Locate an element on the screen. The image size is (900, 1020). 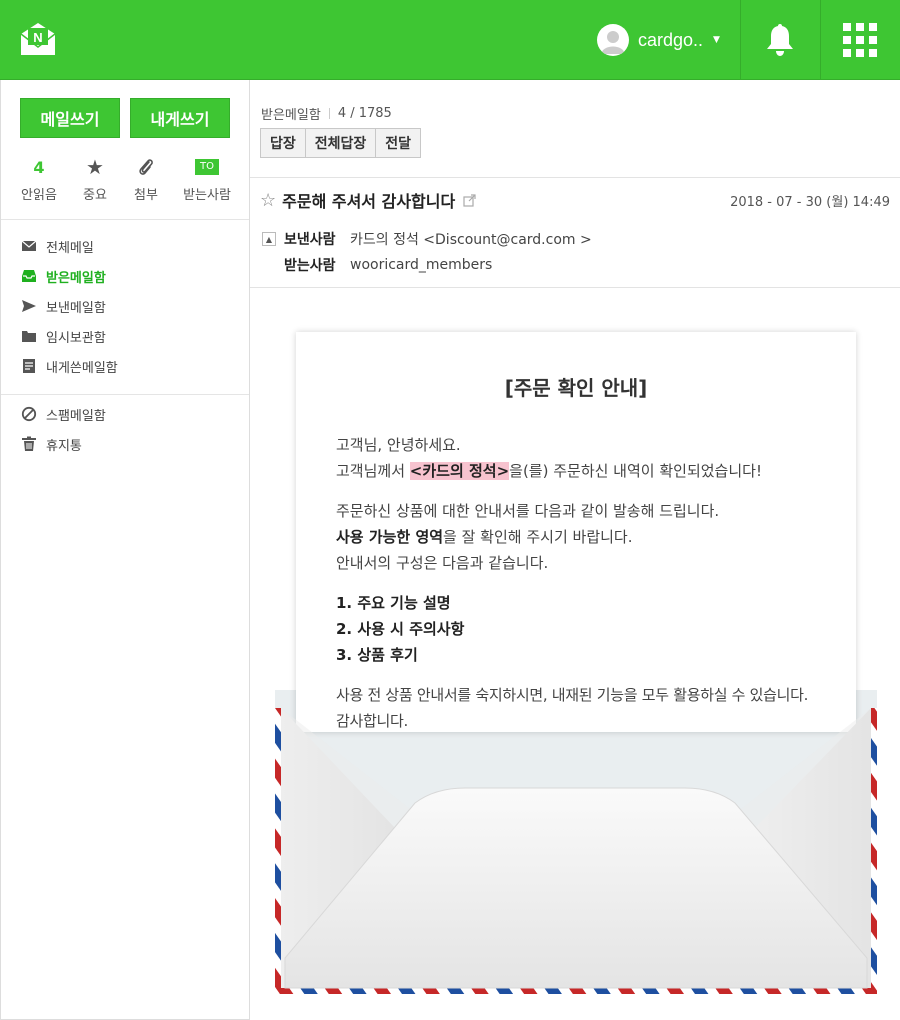
apps-grid-icon is located at coordinates (860, 40).